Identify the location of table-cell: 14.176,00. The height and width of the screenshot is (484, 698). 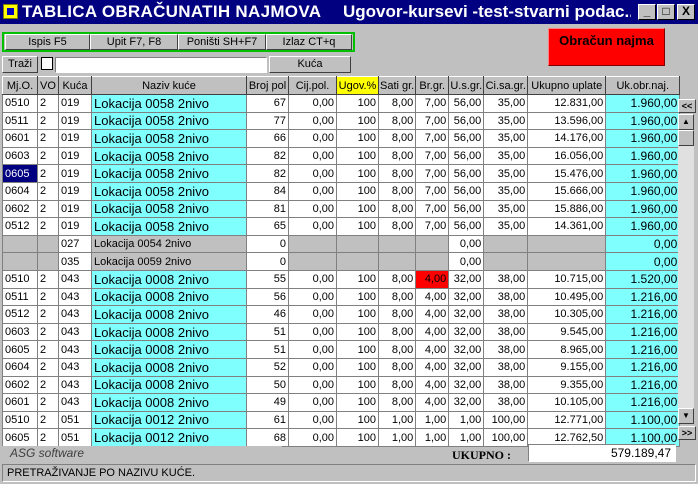
(567, 138).